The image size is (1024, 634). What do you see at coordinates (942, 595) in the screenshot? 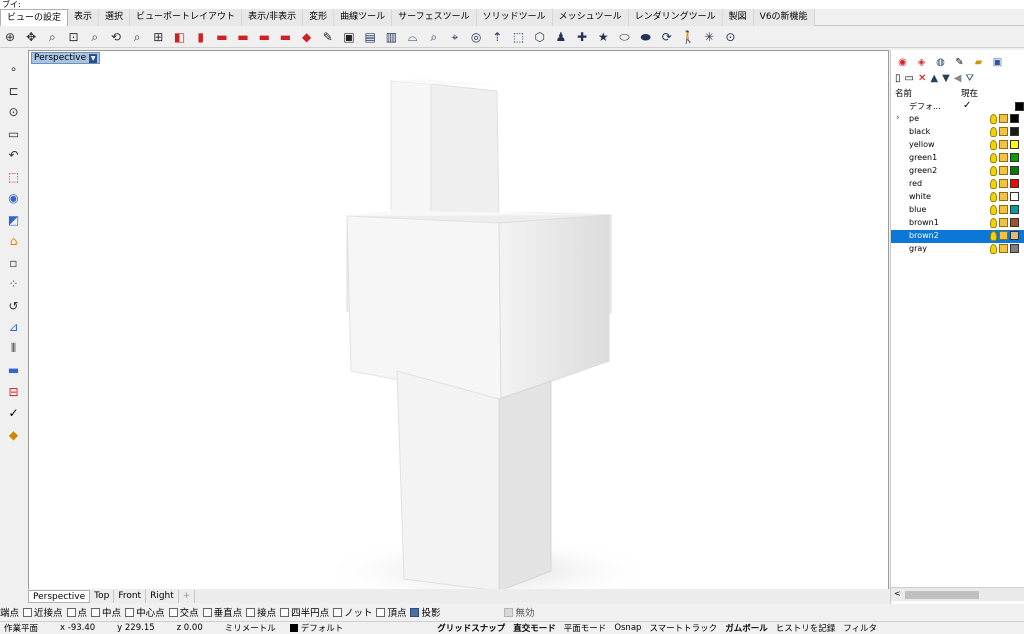
I see `scroll-thumb` at bounding box center [942, 595].